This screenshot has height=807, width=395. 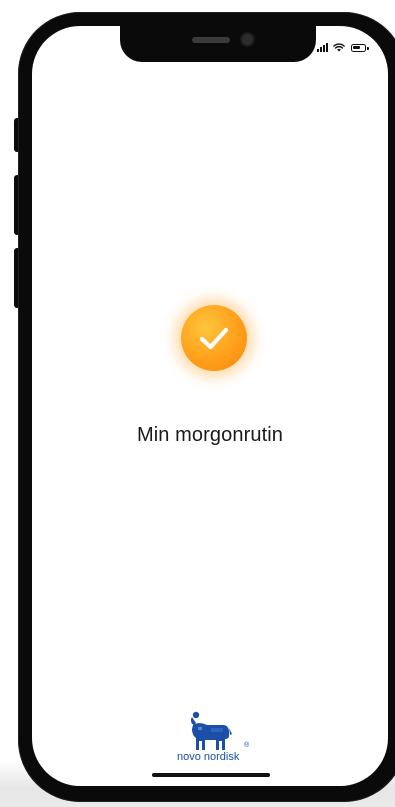 What do you see at coordinates (218, 44) in the screenshot?
I see `notch` at bounding box center [218, 44].